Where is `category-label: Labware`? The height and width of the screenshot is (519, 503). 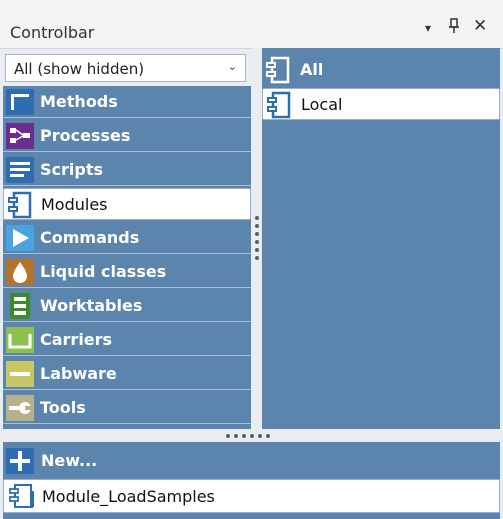
category-label: Labware is located at coordinates (78, 373).